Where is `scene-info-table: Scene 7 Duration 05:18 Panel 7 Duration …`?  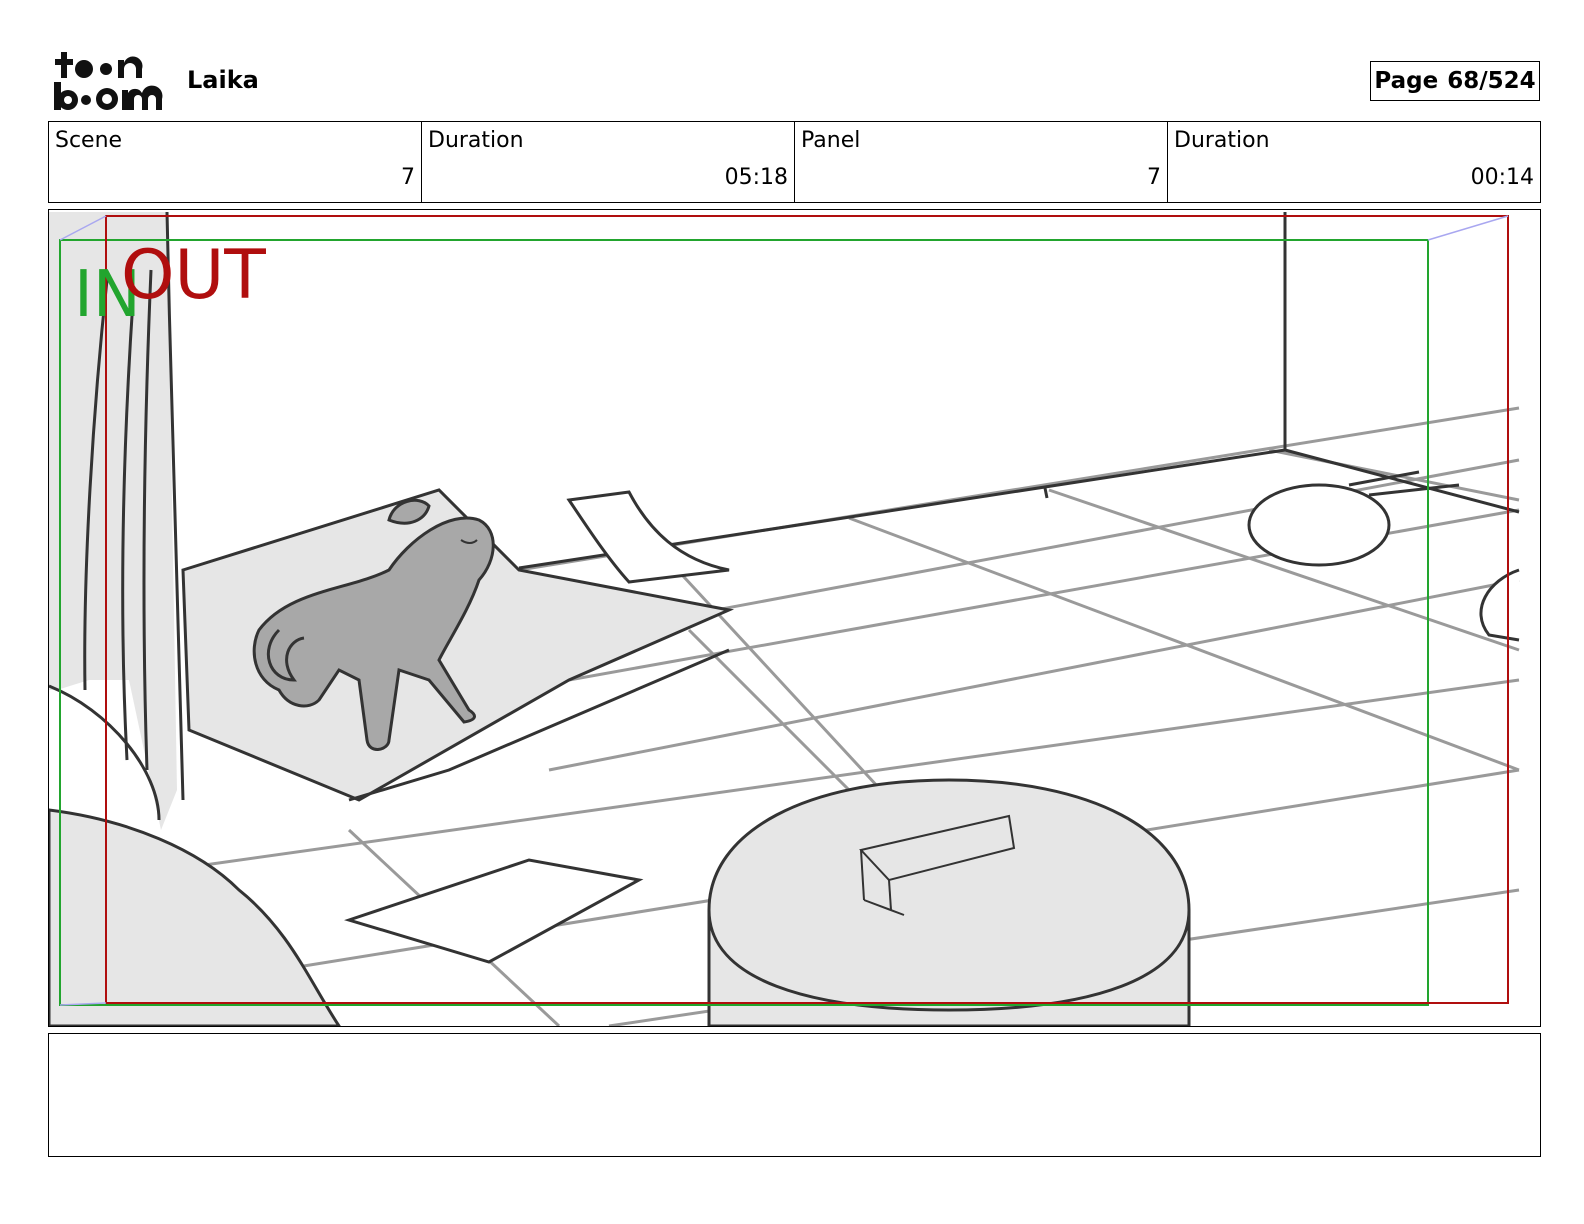
scene-info-table: Scene 7 Duration 05:18 Panel 7 Duration … is located at coordinates (794, 162).